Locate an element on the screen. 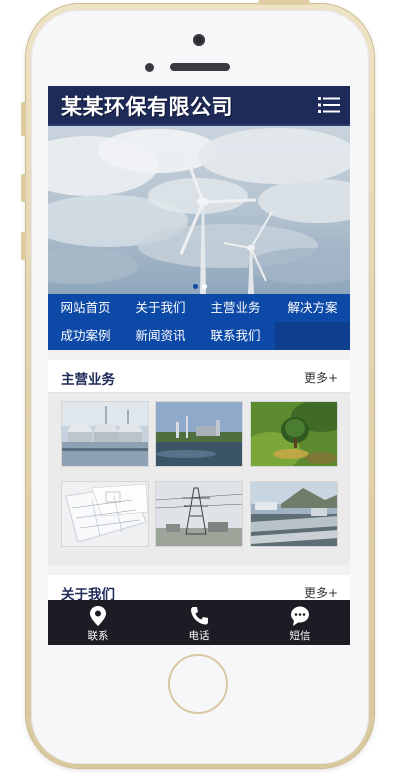 This screenshot has height=775, width=400. volume-up-button is located at coordinates (23, 188).